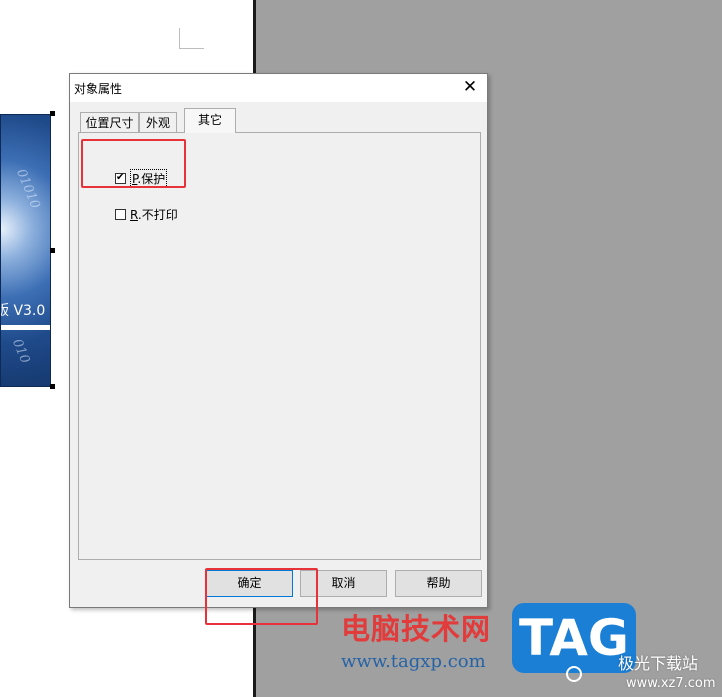 The image size is (722, 697). What do you see at coordinates (52, 113) in the screenshot?
I see `resize-handle-top-right` at bounding box center [52, 113].